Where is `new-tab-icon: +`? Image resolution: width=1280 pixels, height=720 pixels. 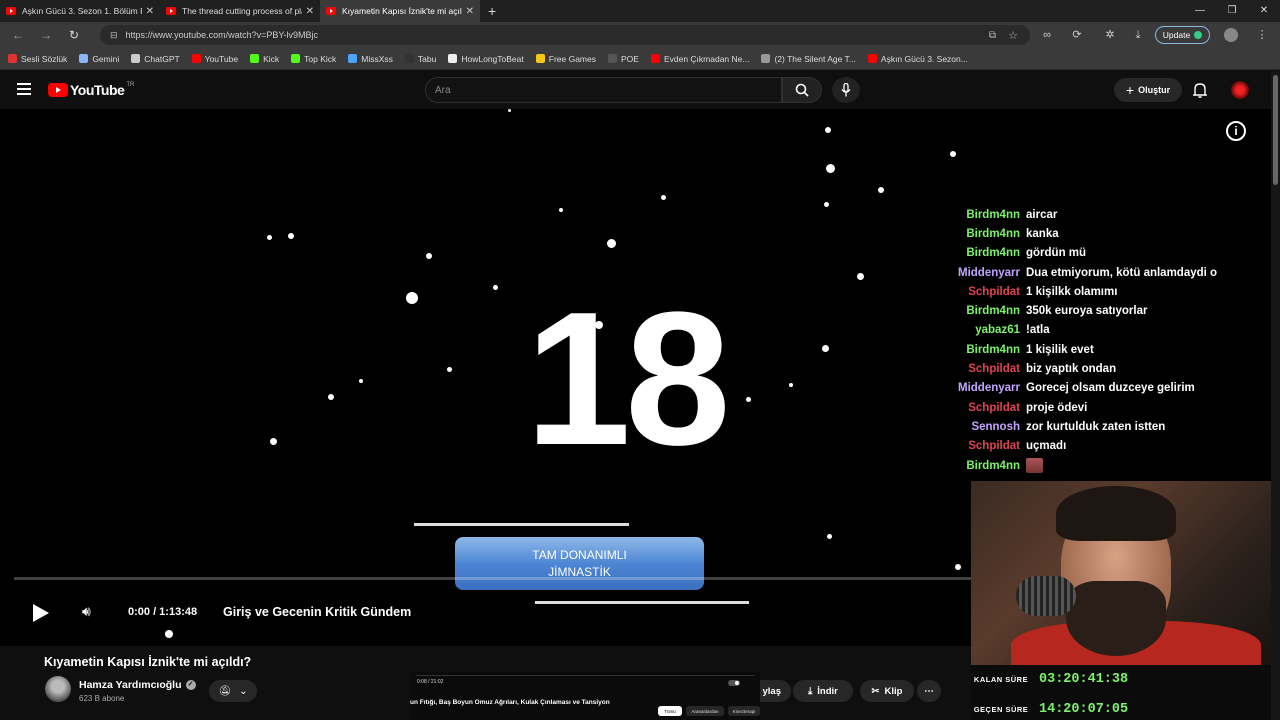
new-tab-icon: + is located at coordinates (492, 11).